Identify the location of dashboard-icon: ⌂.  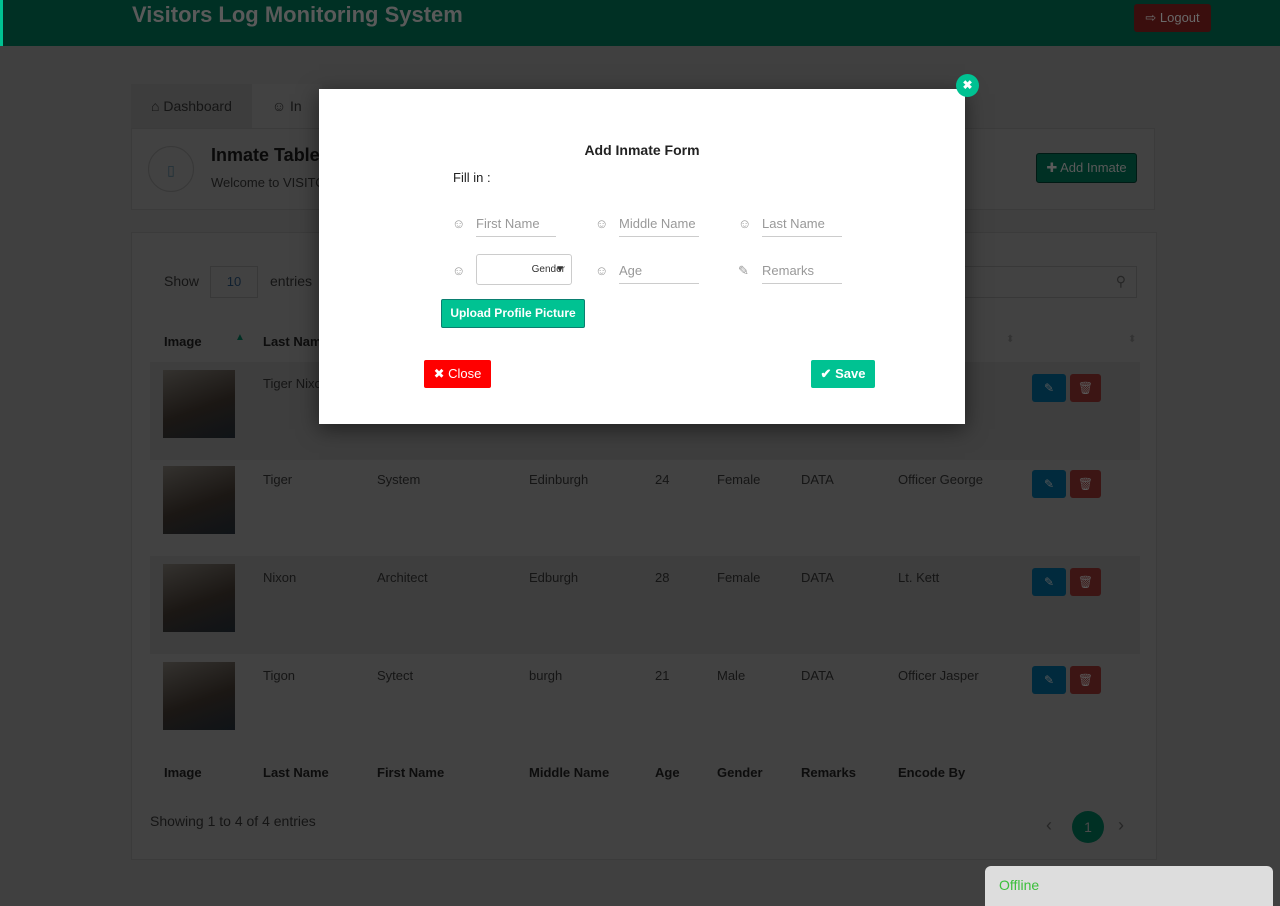
(157, 106).